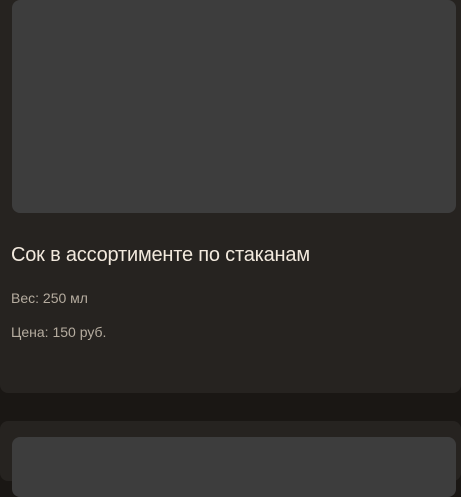 This screenshot has width=461, height=497. What do you see at coordinates (59, 332) in the screenshot?
I see `product-price: Цена: 150 руб.` at bounding box center [59, 332].